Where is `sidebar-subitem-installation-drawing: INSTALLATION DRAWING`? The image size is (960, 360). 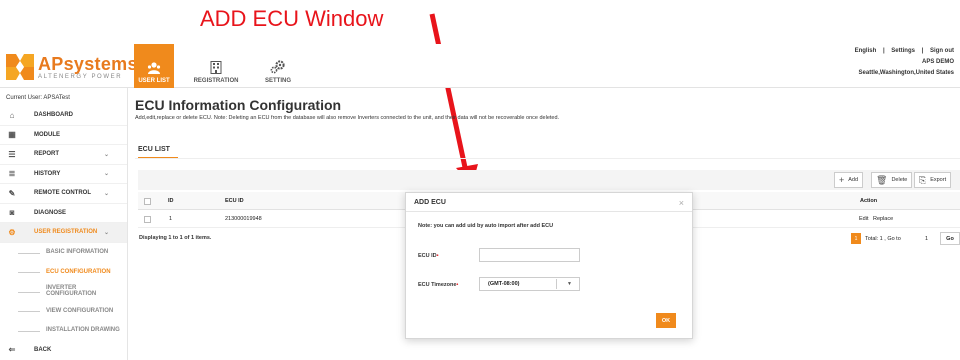
sidebar-subitem-installation-drawing: INSTALLATION DRAWING is located at coordinates (63, 331).